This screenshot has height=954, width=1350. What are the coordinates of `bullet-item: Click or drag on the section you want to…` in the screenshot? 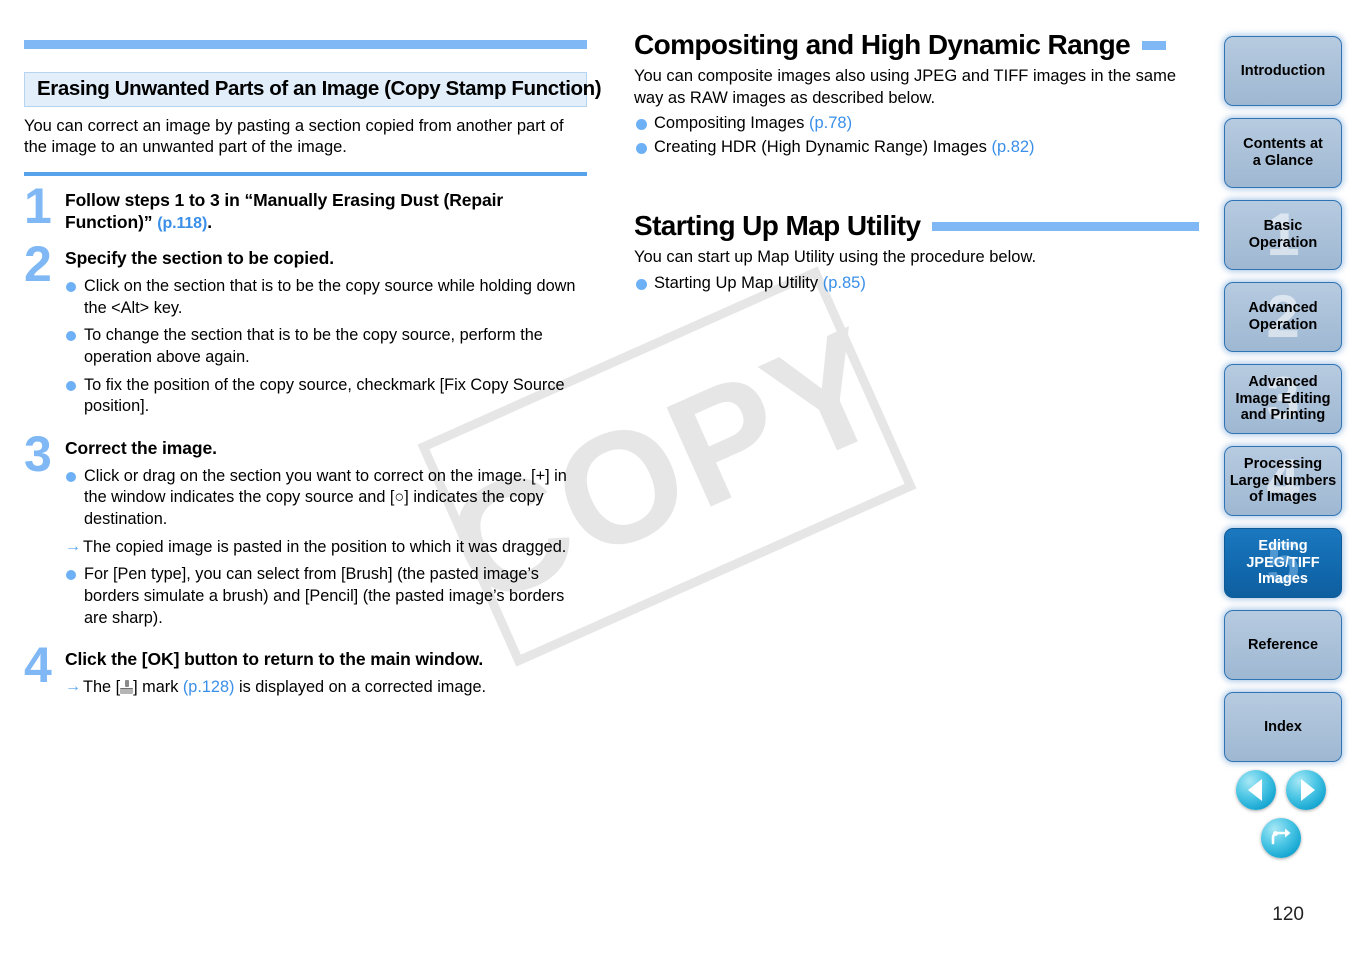 It's located at (327, 498).